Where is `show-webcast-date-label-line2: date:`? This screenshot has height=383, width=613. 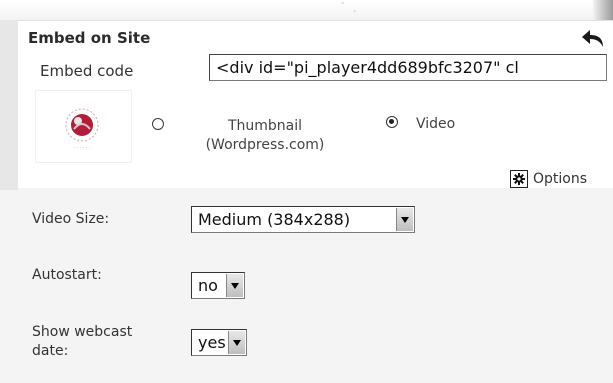
show-webcast-date-label-line2: date: is located at coordinates (50, 351).